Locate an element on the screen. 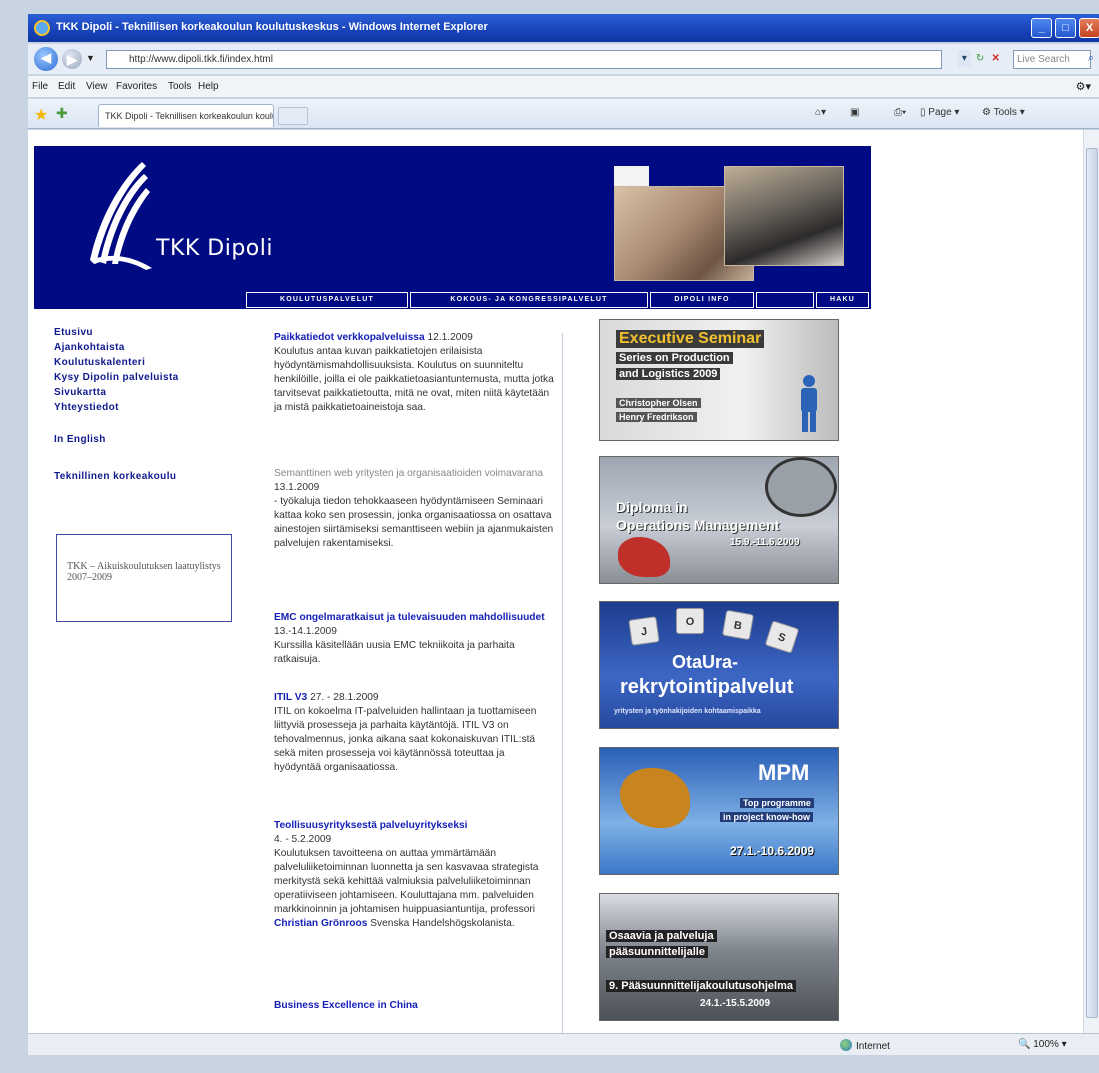 This screenshot has width=1099, height=1073. nav-koulutuspalvelut: KOULUTUSPALVELUT is located at coordinates (327, 300).